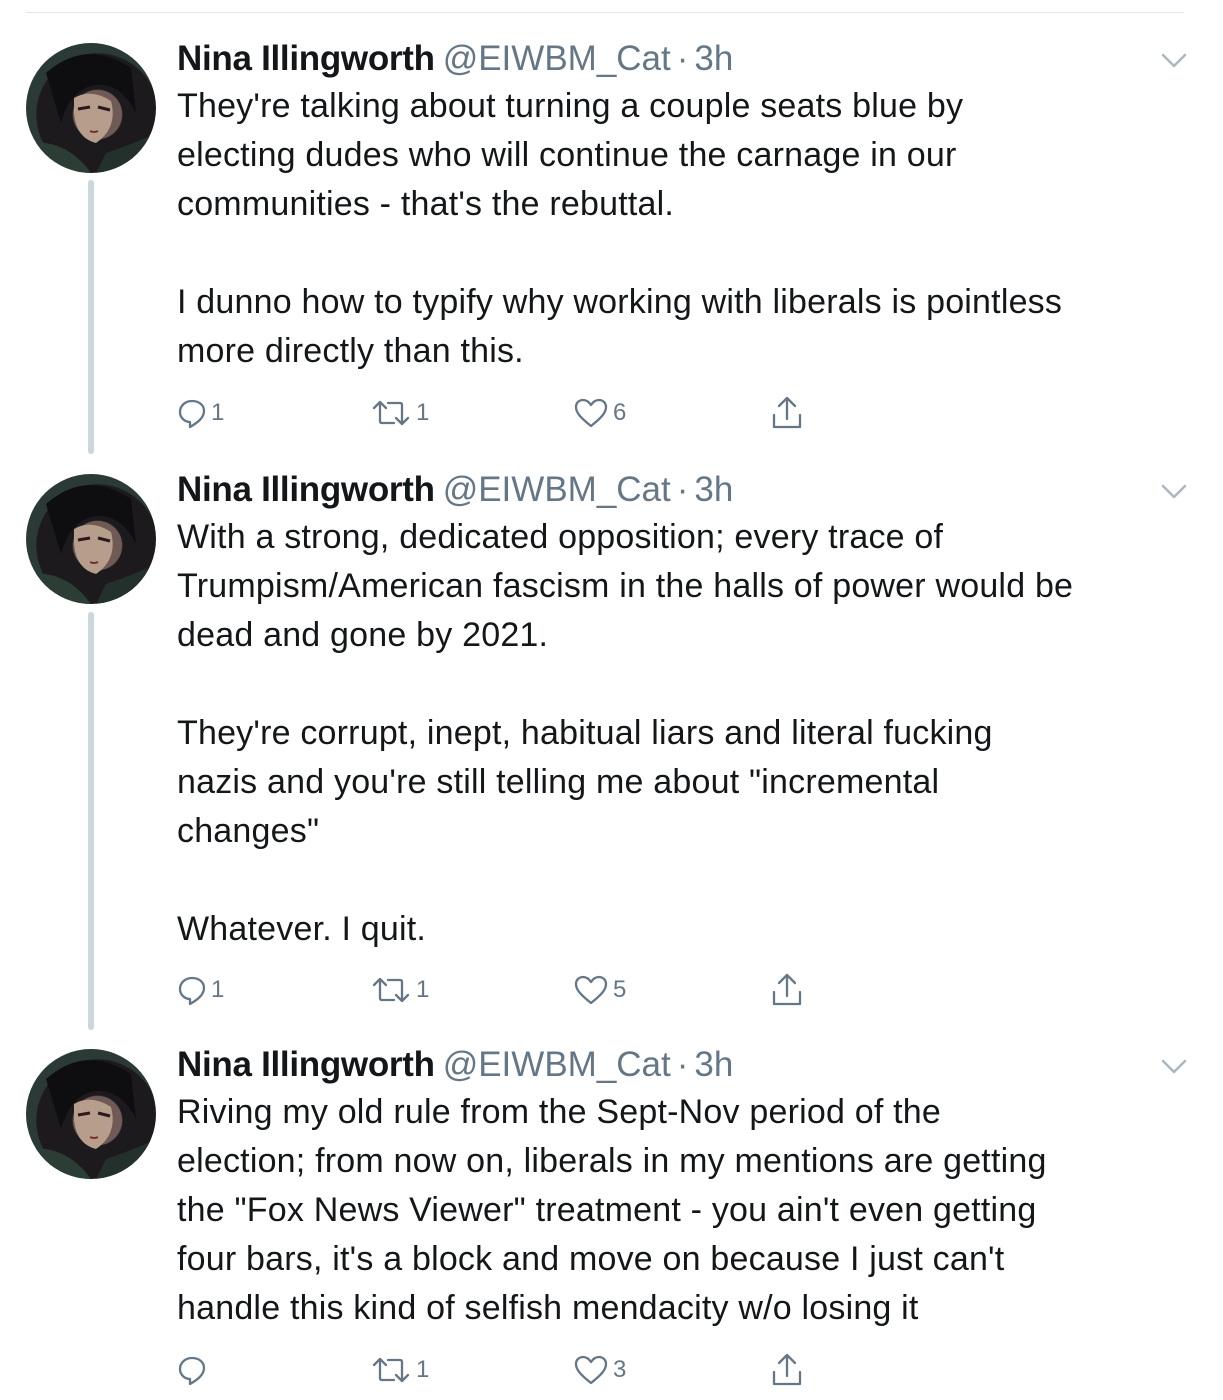 Image resolution: width=1223 pixels, height=1400 pixels. I want to click on like-button: 3, so click(599, 1370).